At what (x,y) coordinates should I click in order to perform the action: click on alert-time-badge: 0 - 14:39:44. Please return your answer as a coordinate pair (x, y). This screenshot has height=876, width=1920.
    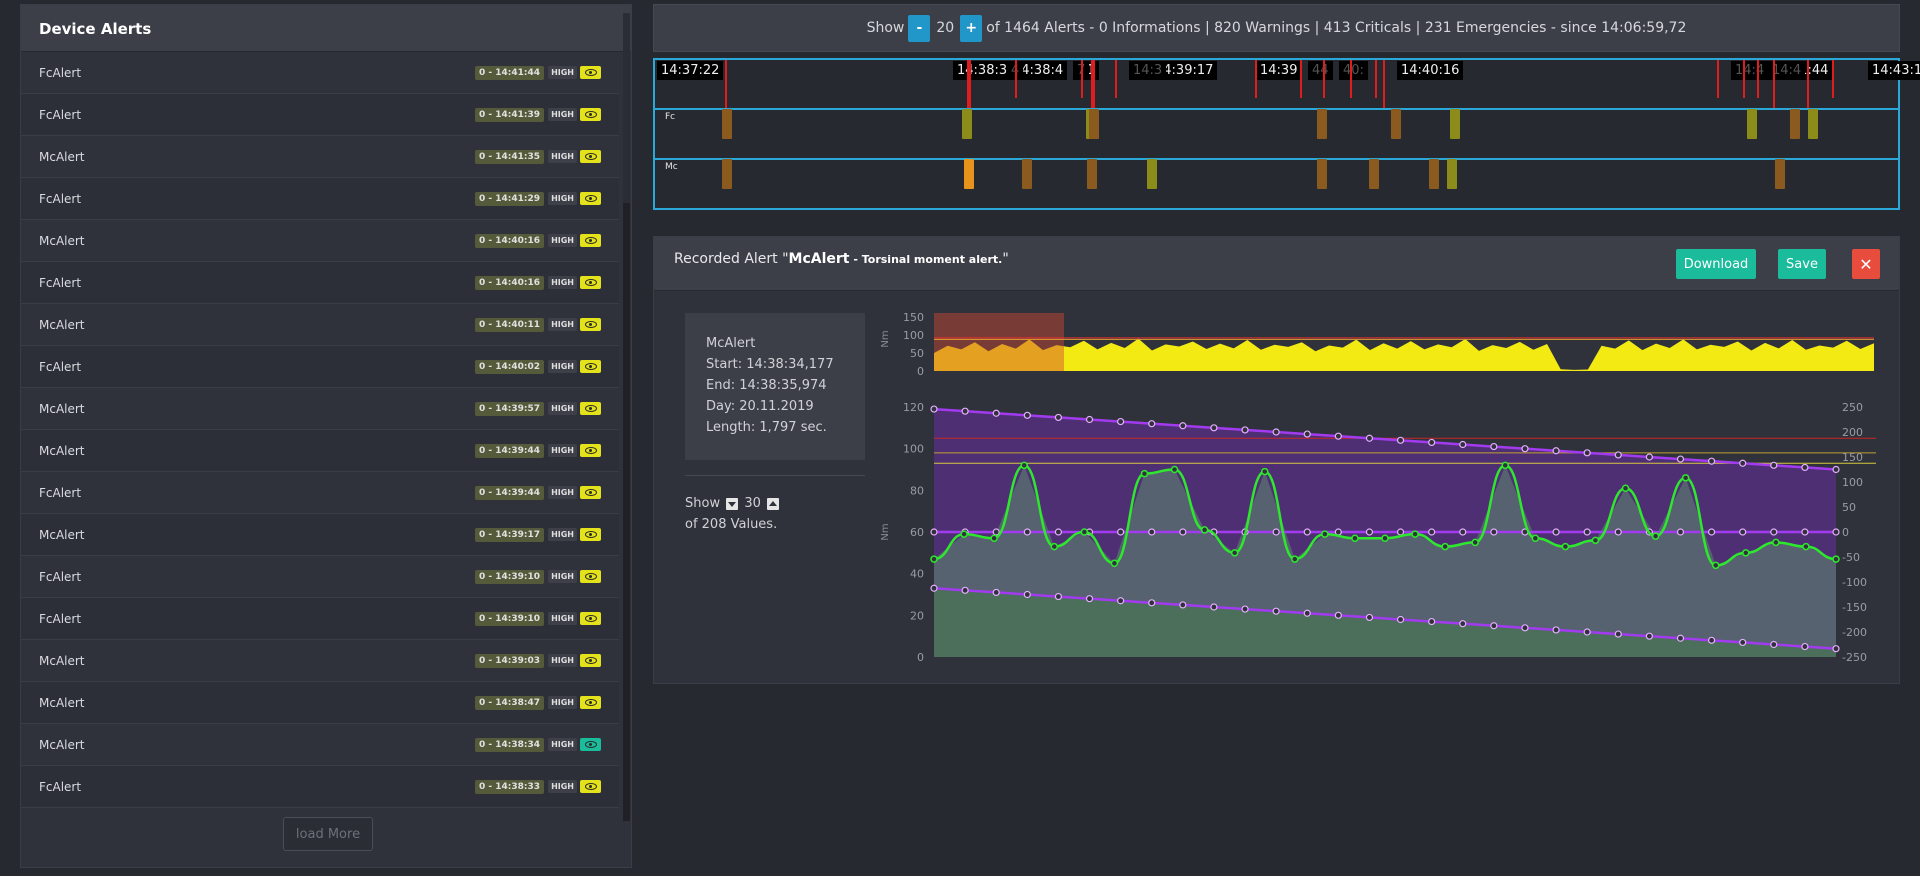
    Looking at the image, I should click on (510, 450).